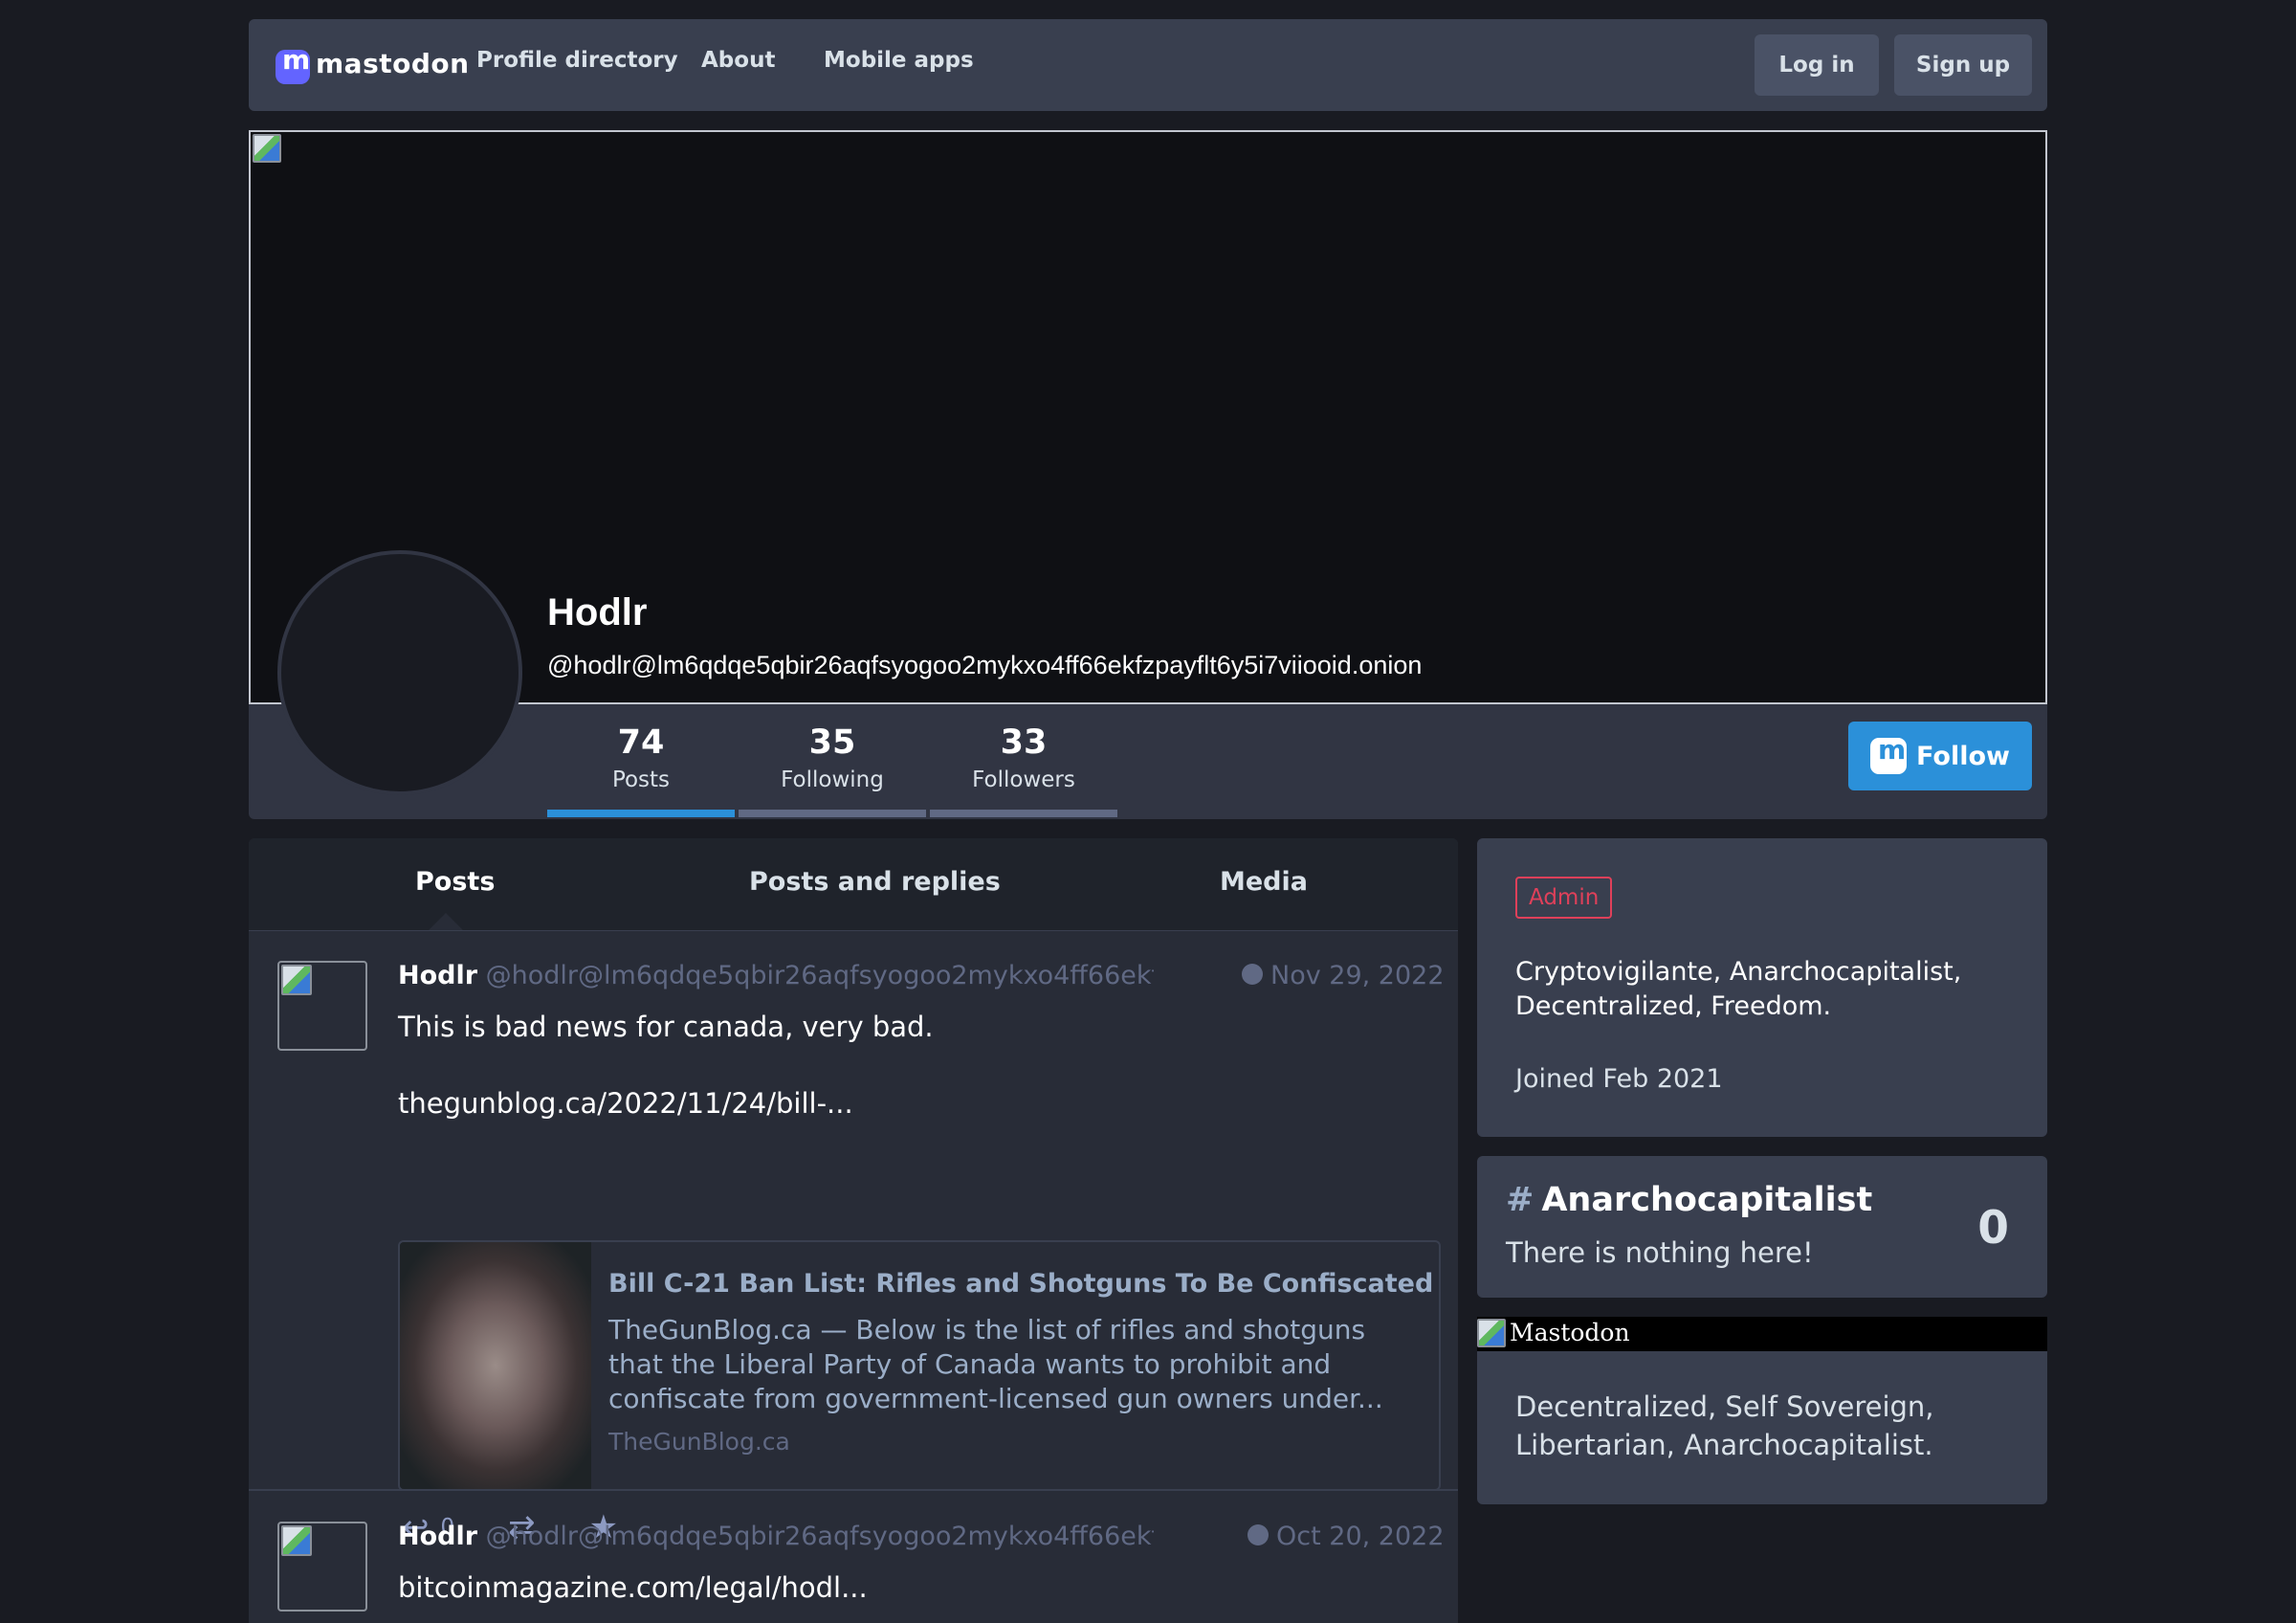 The width and height of the screenshot is (2296, 1623). What do you see at coordinates (1357, 975) in the screenshot?
I see `post-date-text: Nov 29, 2022` at bounding box center [1357, 975].